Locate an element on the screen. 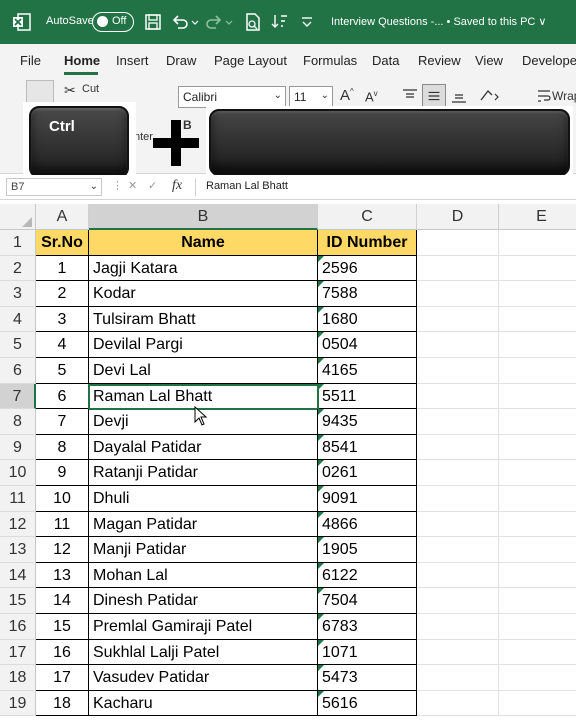  name-cell: Kodar is located at coordinates (203, 294).